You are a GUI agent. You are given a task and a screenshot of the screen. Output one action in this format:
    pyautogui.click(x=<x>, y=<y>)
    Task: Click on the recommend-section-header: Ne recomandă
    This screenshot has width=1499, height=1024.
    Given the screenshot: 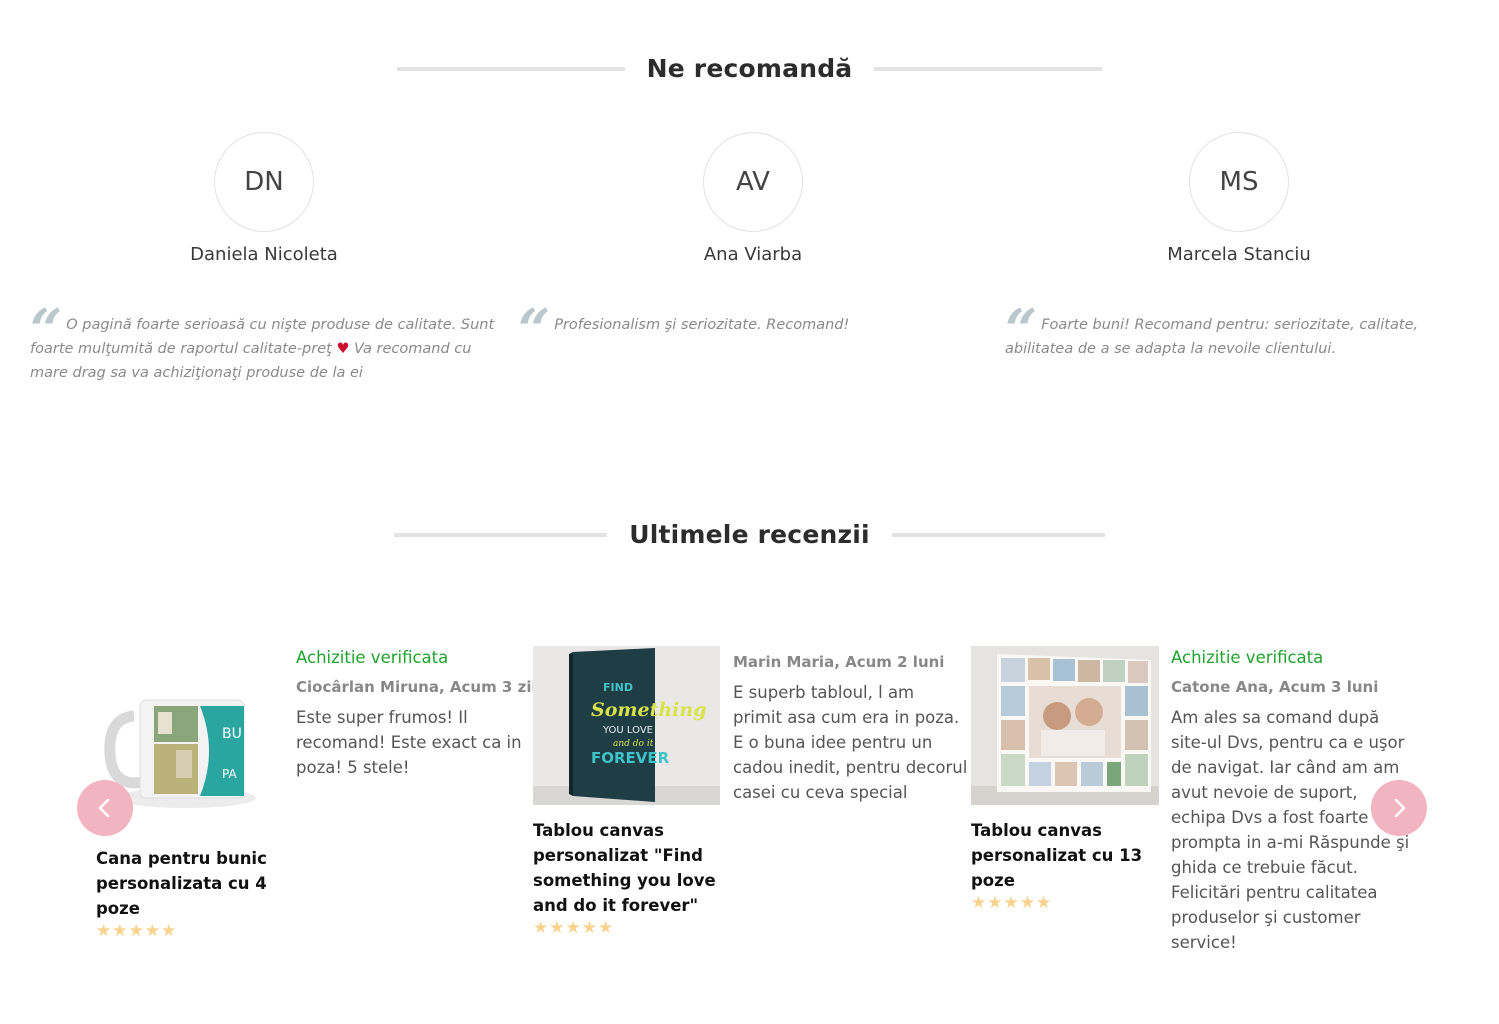 What is the action you would take?
    pyautogui.click(x=749, y=68)
    